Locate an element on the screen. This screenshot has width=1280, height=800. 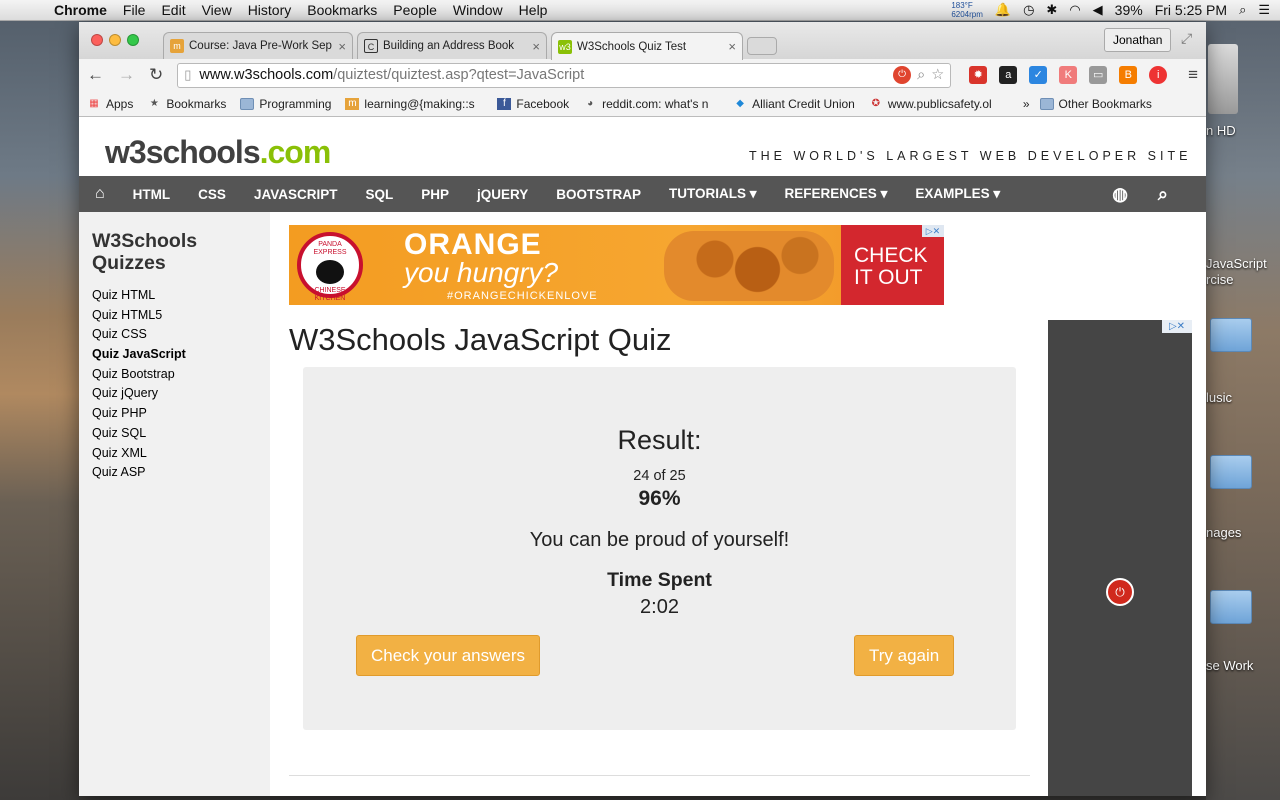
bookmark-apps: ▦ Apps is located at coordinates (110, 104).